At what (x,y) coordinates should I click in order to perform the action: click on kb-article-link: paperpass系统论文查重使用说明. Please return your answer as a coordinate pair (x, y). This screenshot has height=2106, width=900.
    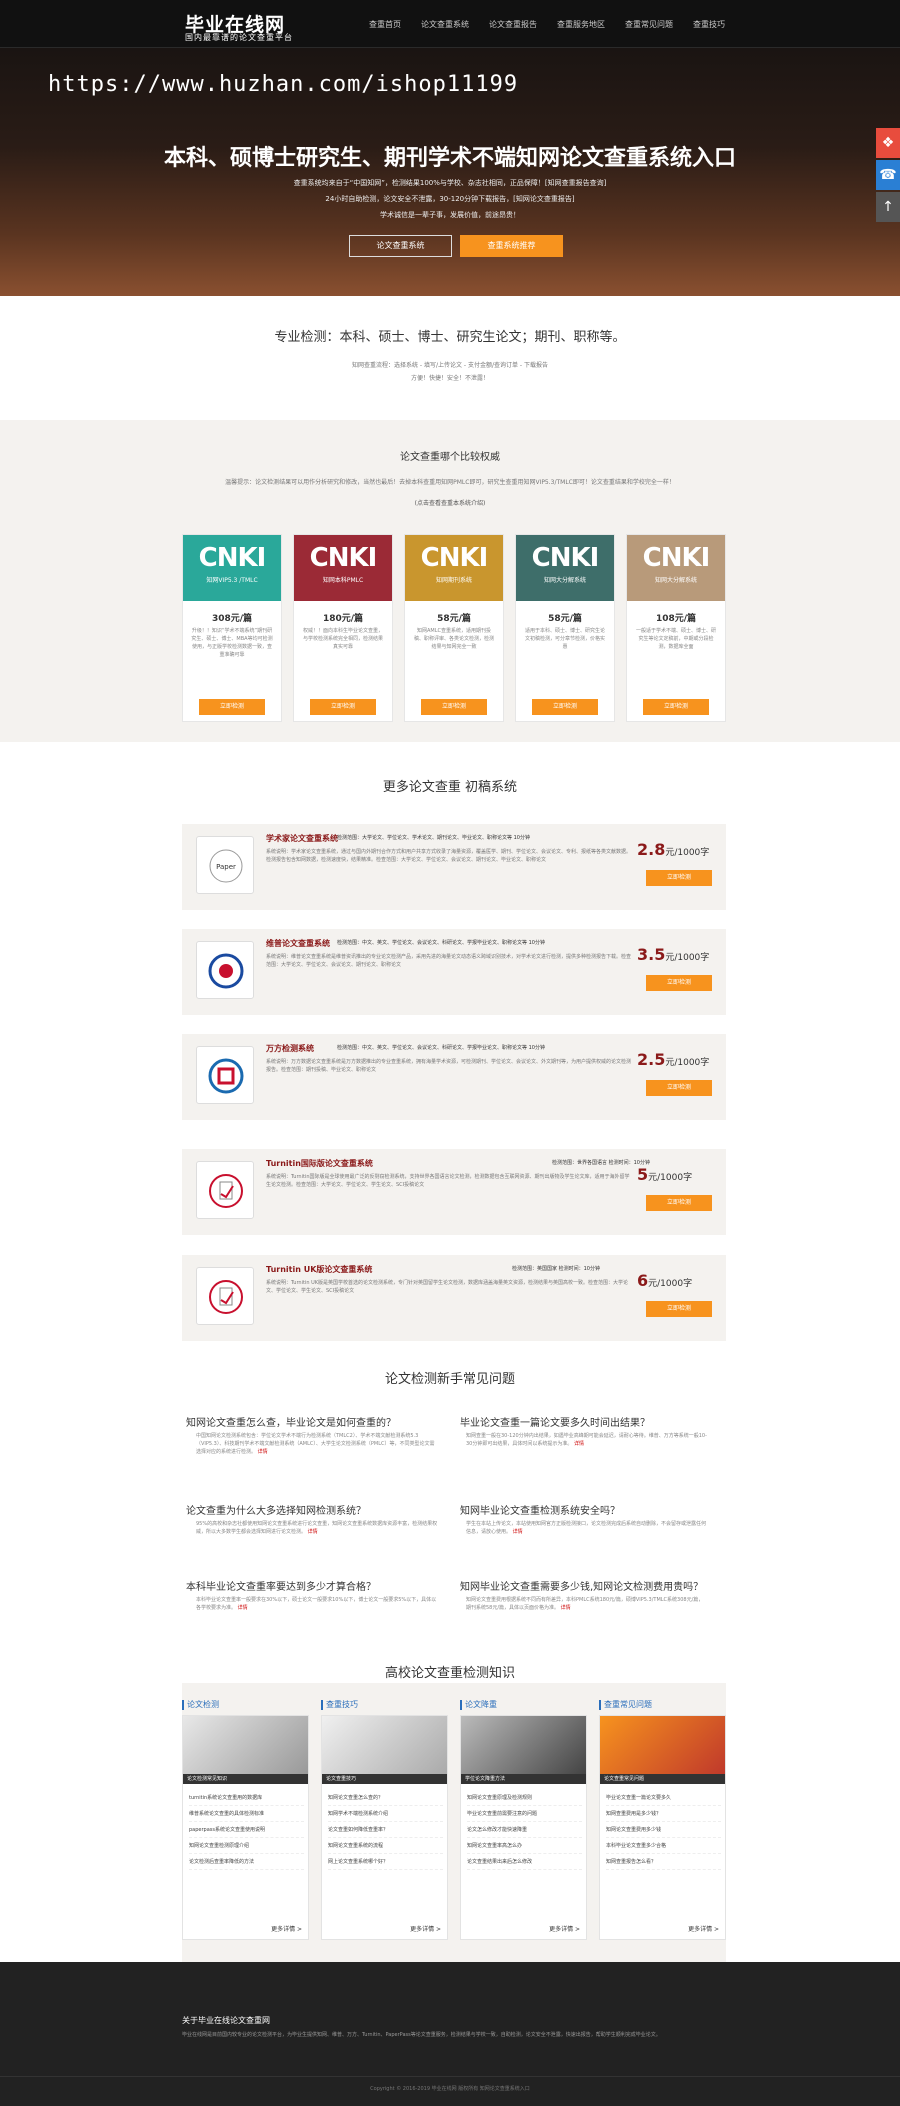
    Looking at the image, I should click on (246, 1830).